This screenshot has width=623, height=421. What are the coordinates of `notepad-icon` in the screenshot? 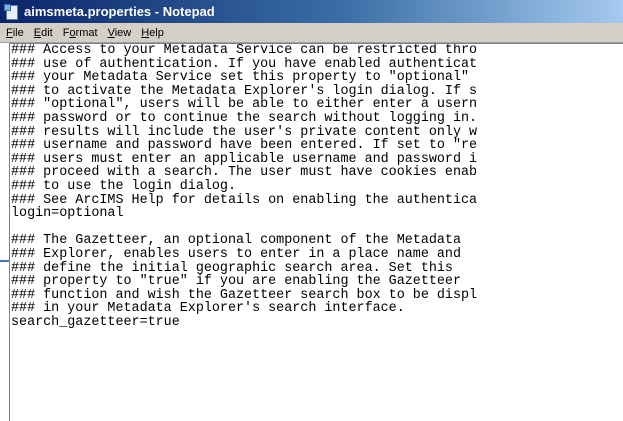 It's located at (11, 11).